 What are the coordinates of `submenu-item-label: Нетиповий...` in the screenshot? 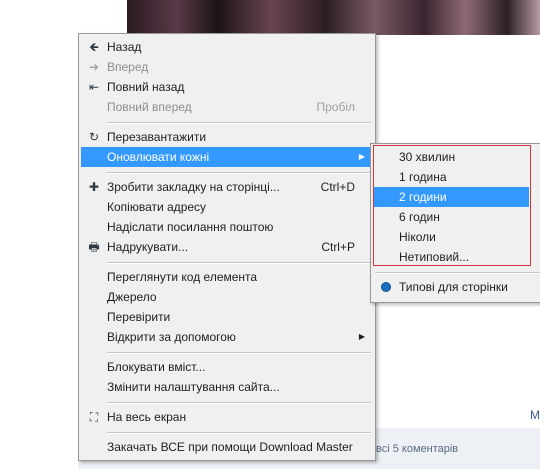 It's located at (434, 257).